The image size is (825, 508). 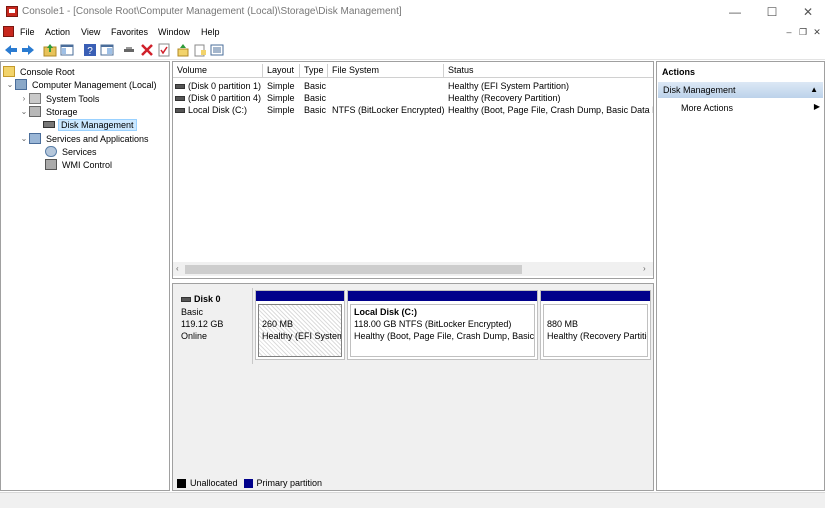 What do you see at coordinates (57, 32) in the screenshot?
I see `menu-action: Action` at bounding box center [57, 32].